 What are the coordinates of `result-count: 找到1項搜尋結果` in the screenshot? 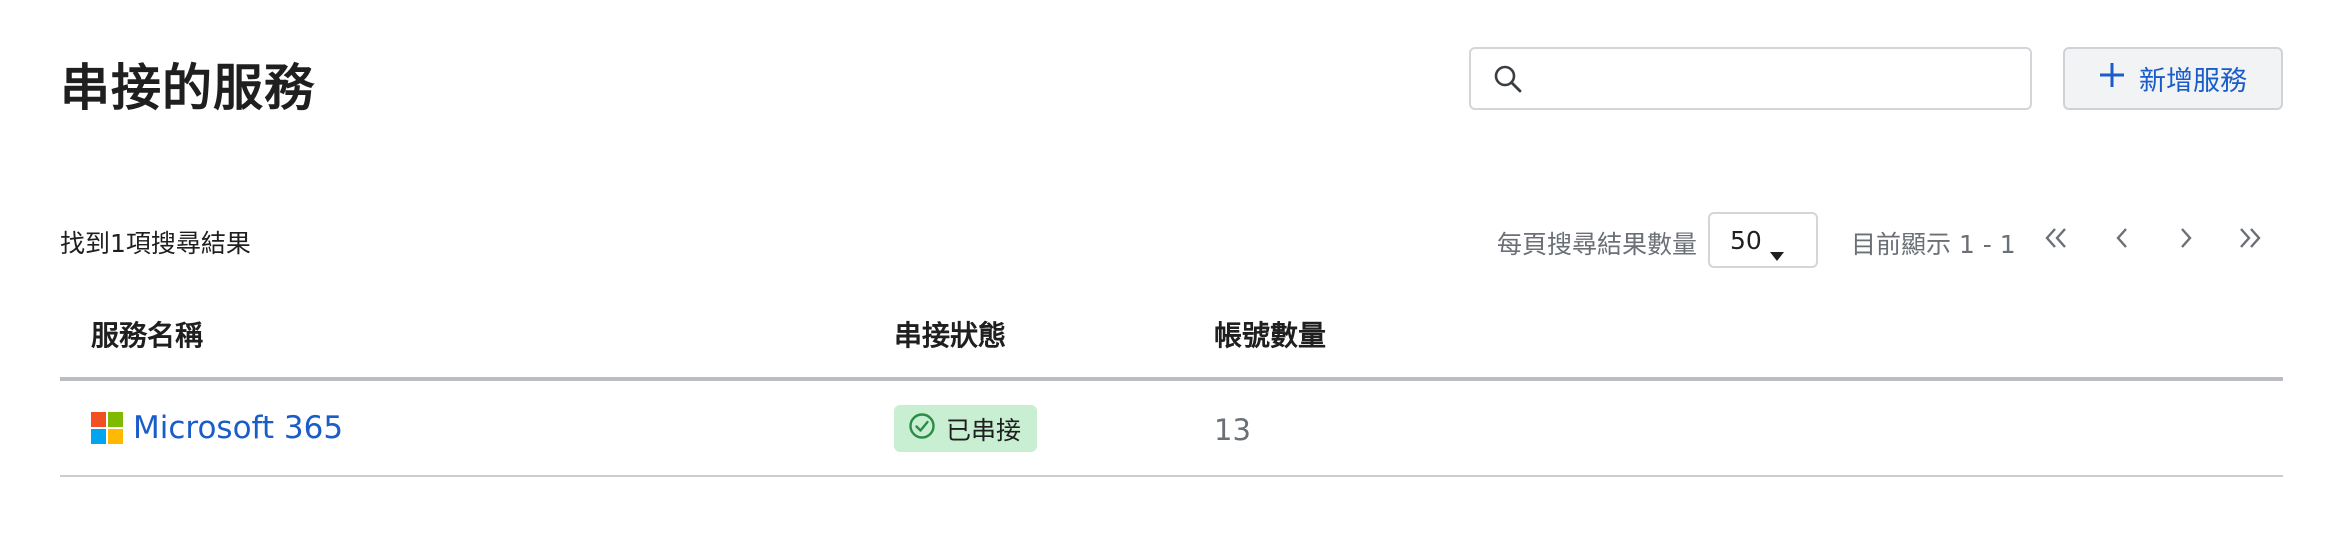 It's located at (155, 243).